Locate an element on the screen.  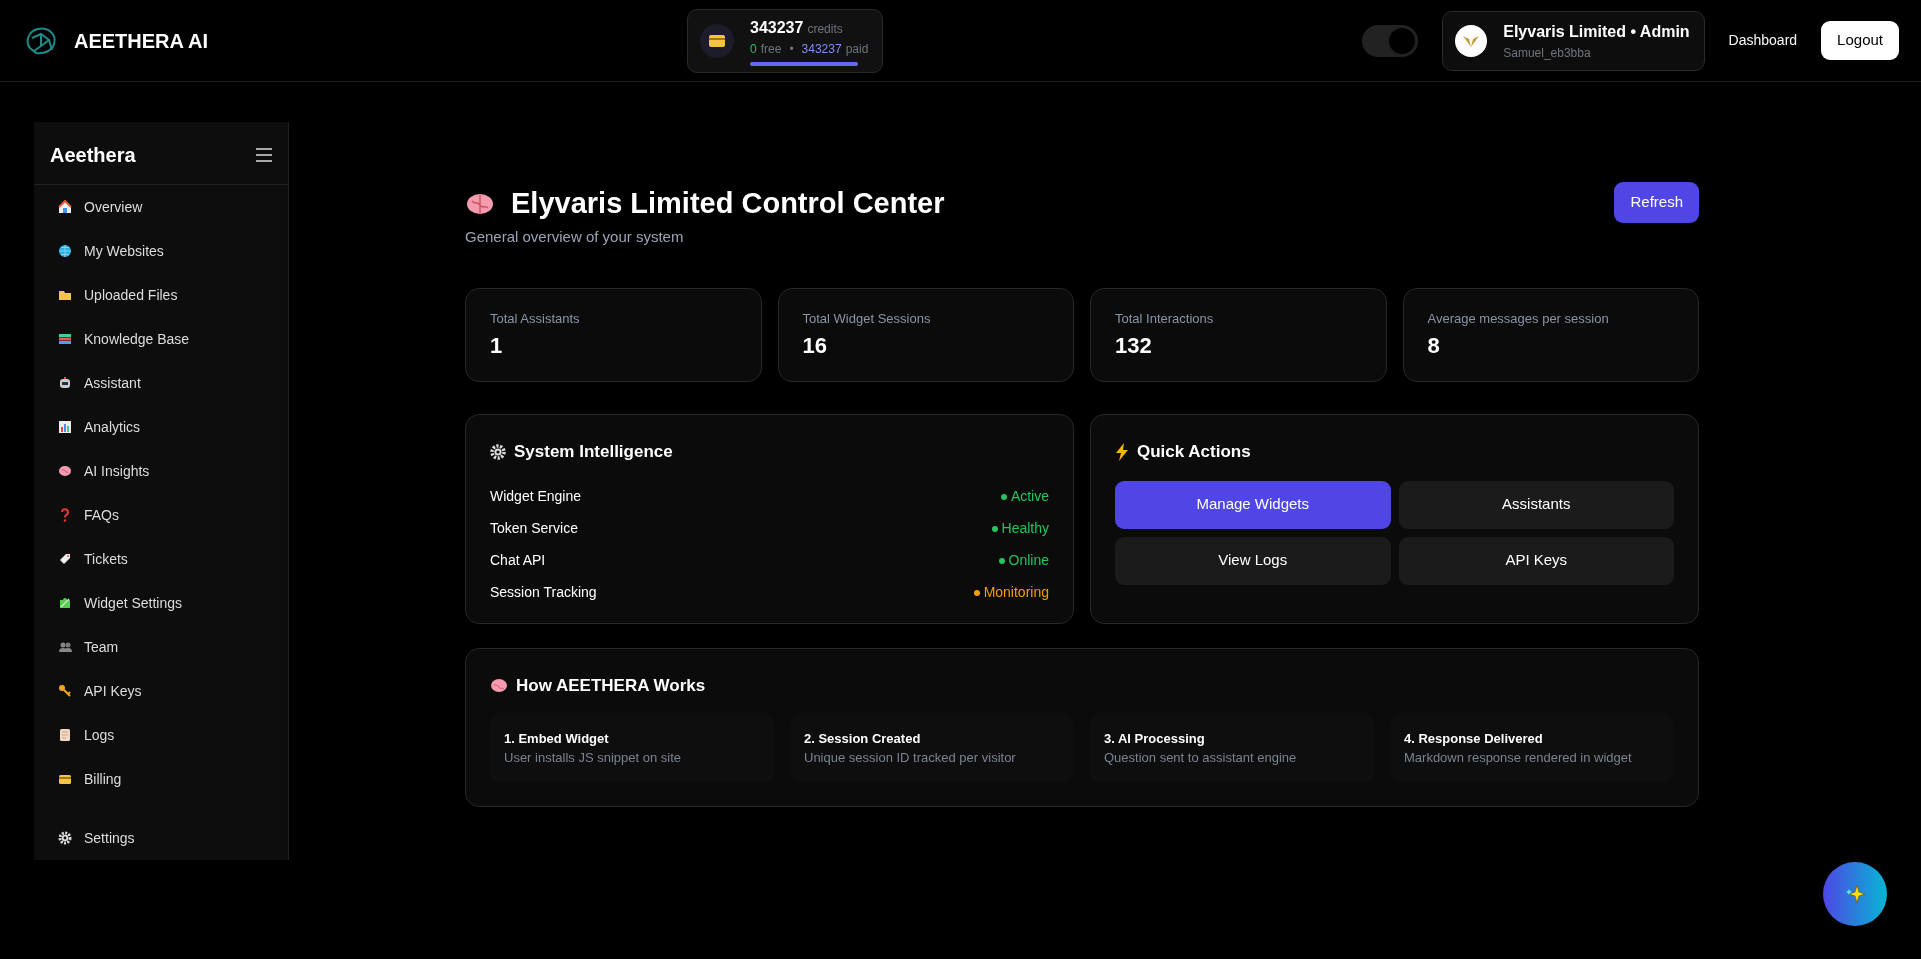
service-name: Session Tracking is located at coordinates (543, 592).